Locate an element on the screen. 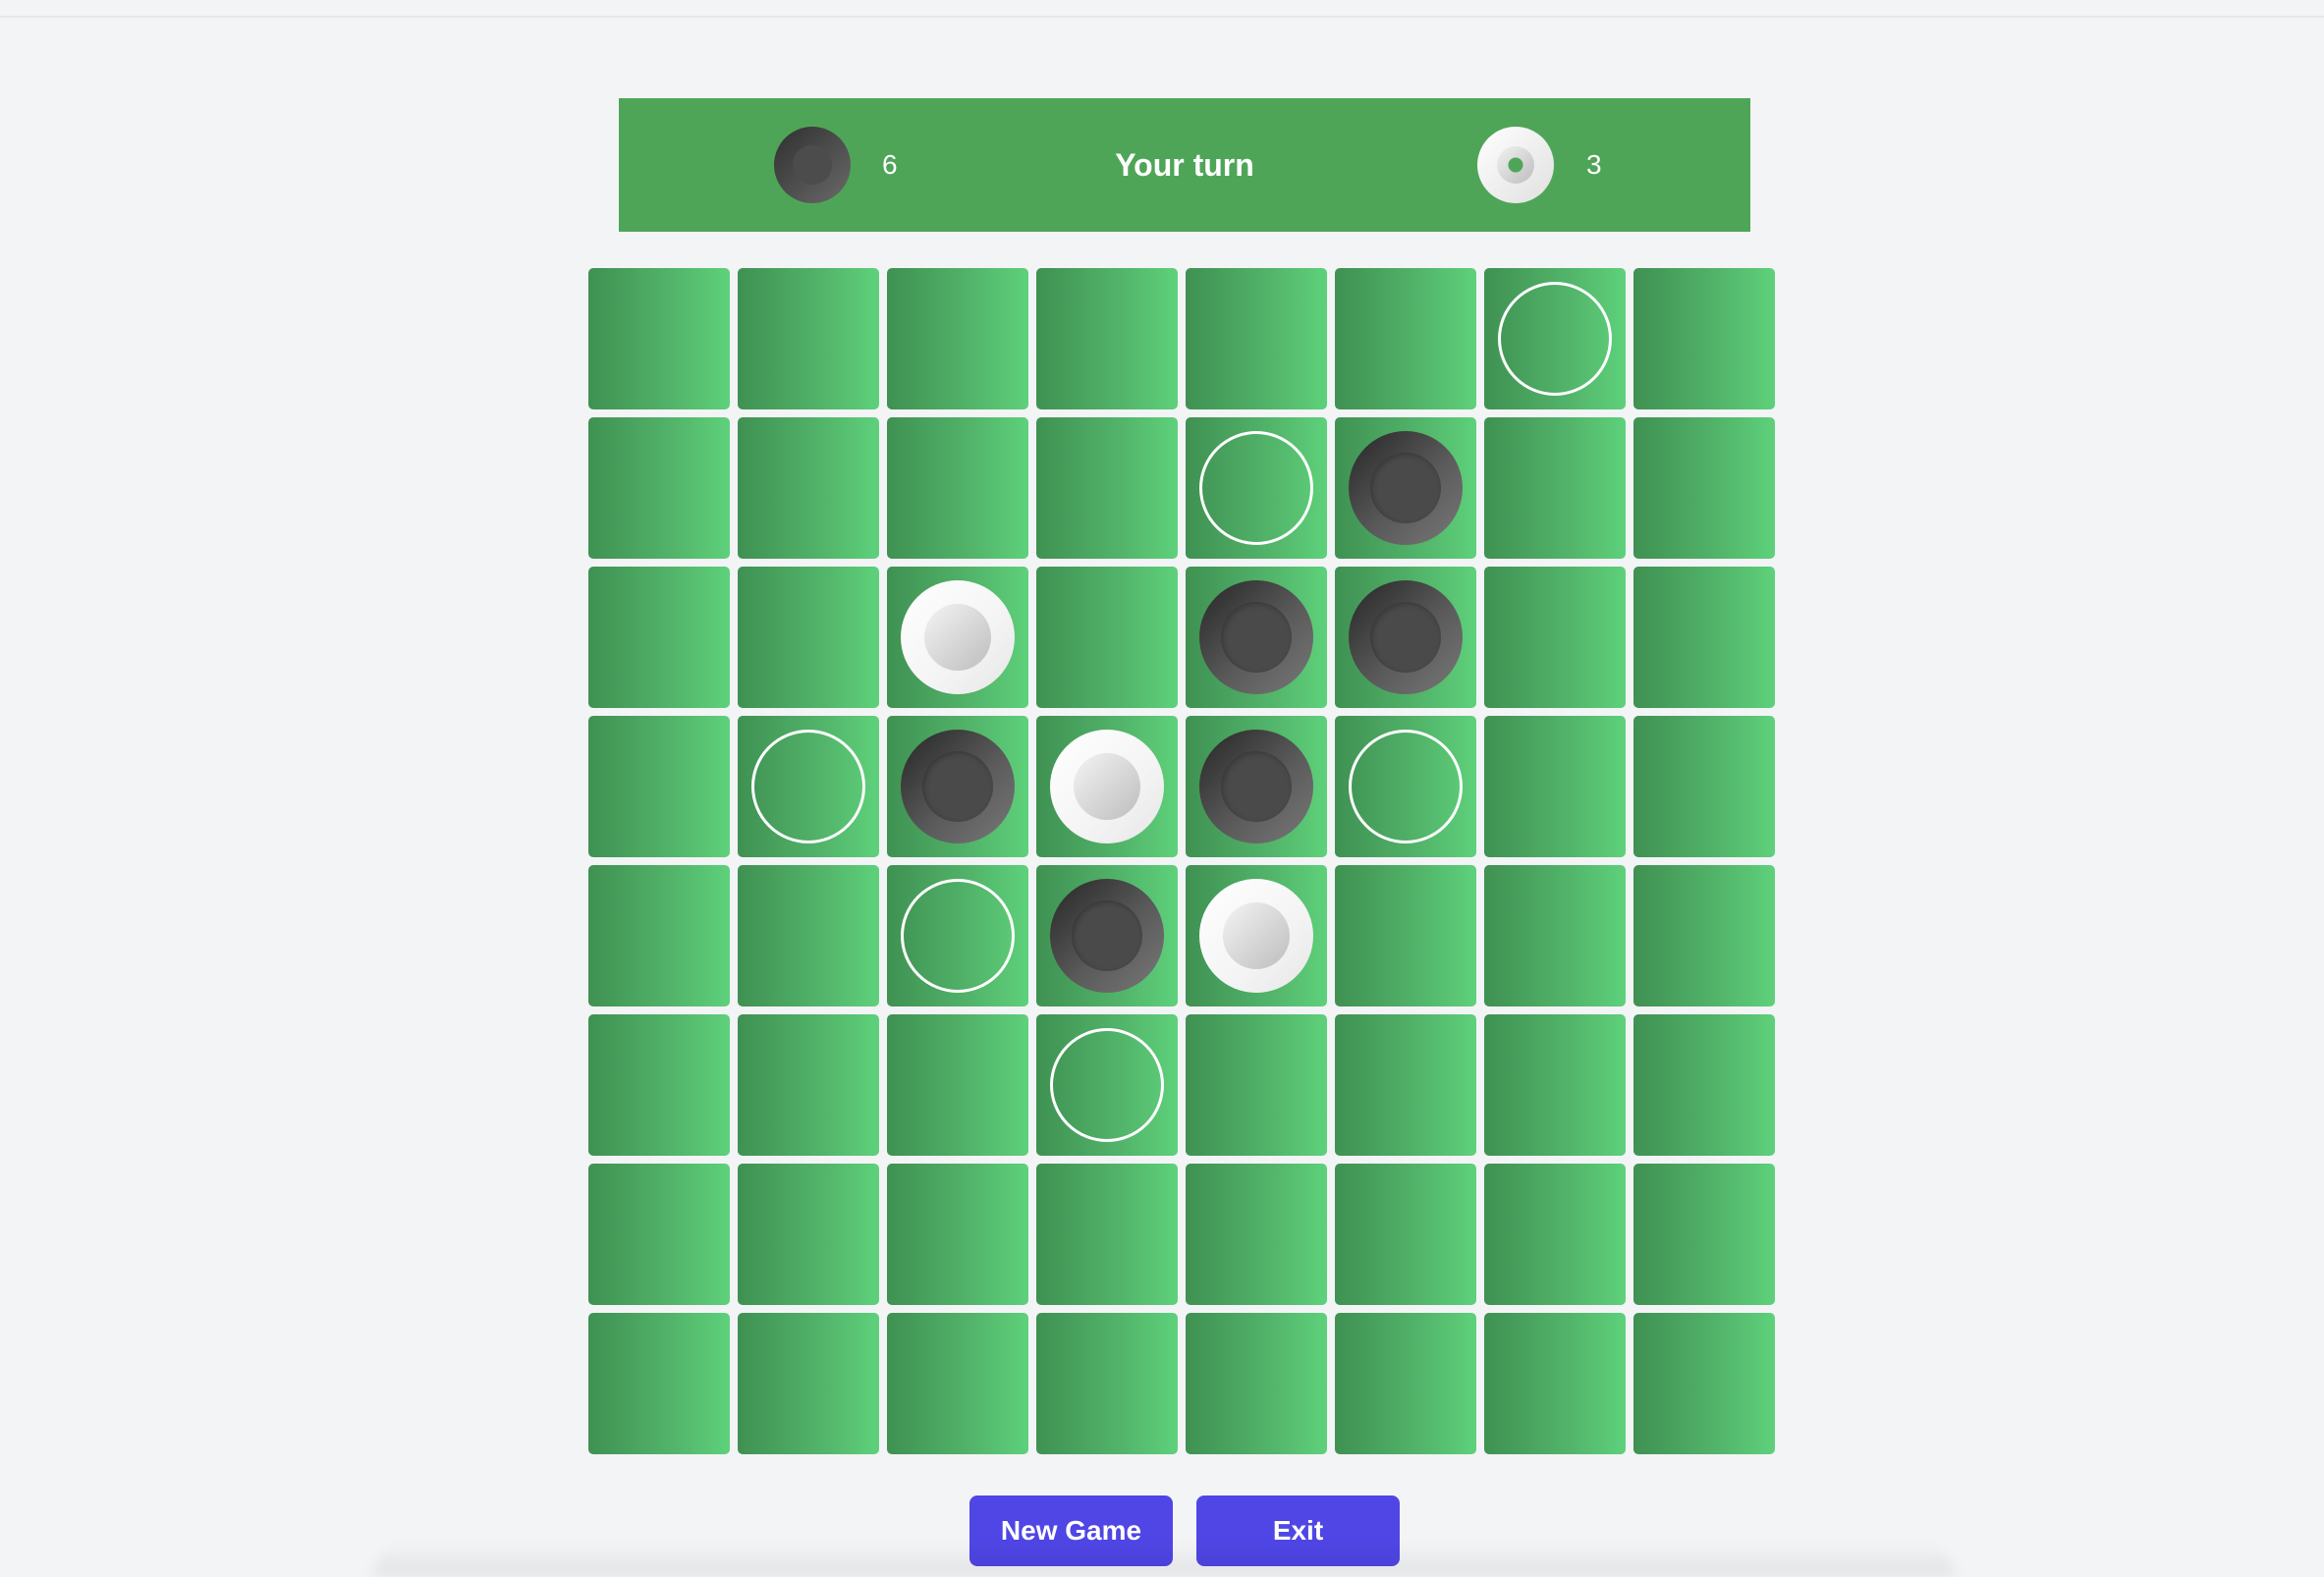 The height and width of the screenshot is (1577, 2324). board-cell-r7-c6 is located at coordinates (1405, 1234).